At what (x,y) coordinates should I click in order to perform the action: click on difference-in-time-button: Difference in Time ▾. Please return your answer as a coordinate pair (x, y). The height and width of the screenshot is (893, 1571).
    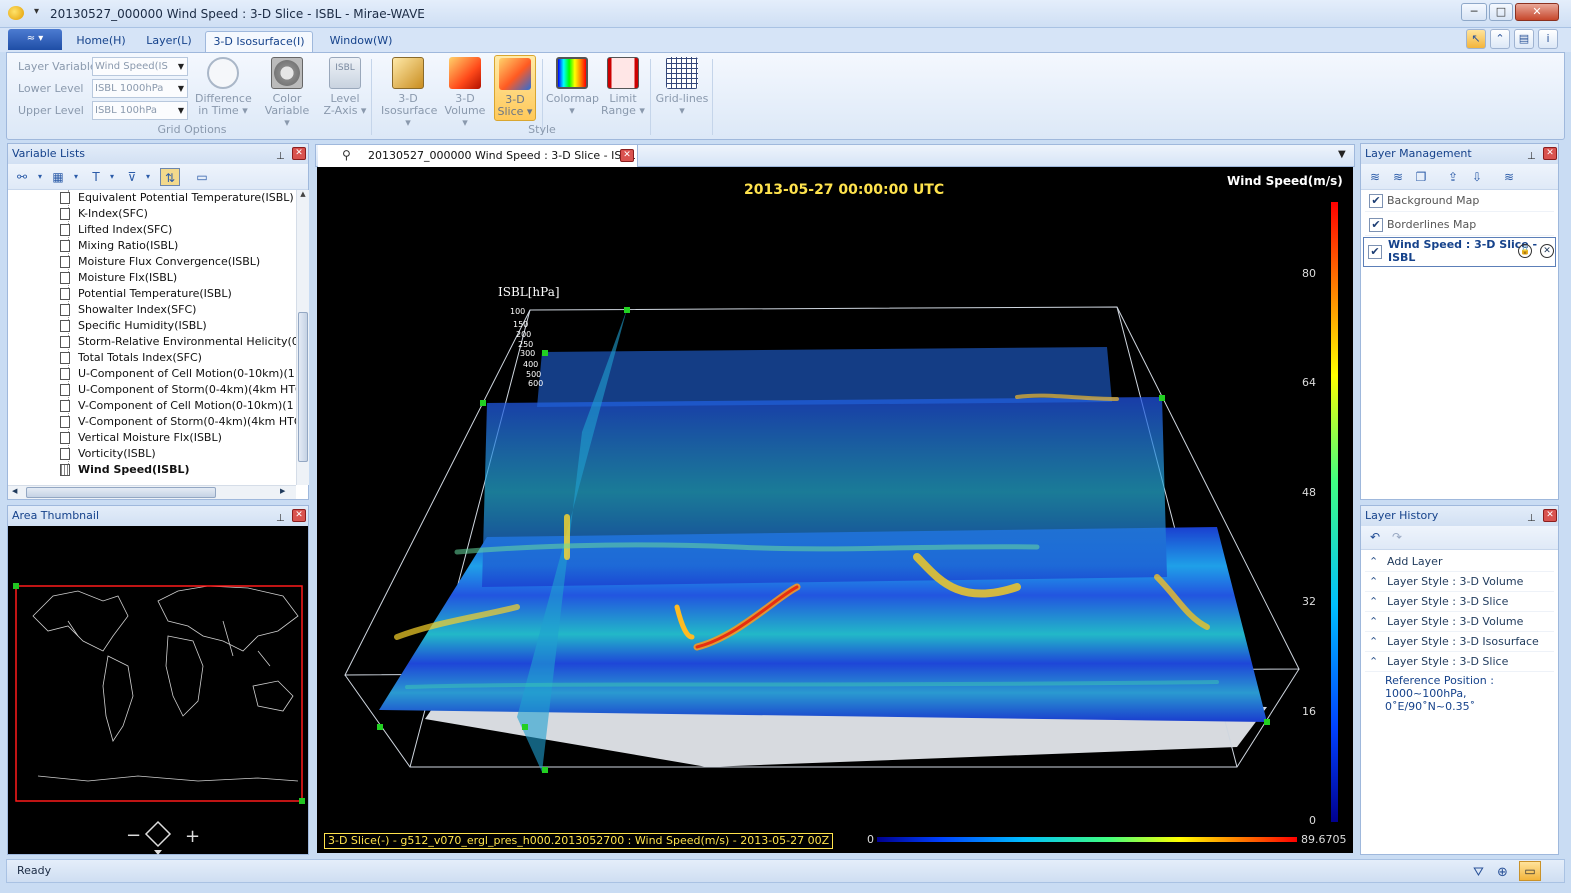
    Looking at the image, I should click on (223, 87).